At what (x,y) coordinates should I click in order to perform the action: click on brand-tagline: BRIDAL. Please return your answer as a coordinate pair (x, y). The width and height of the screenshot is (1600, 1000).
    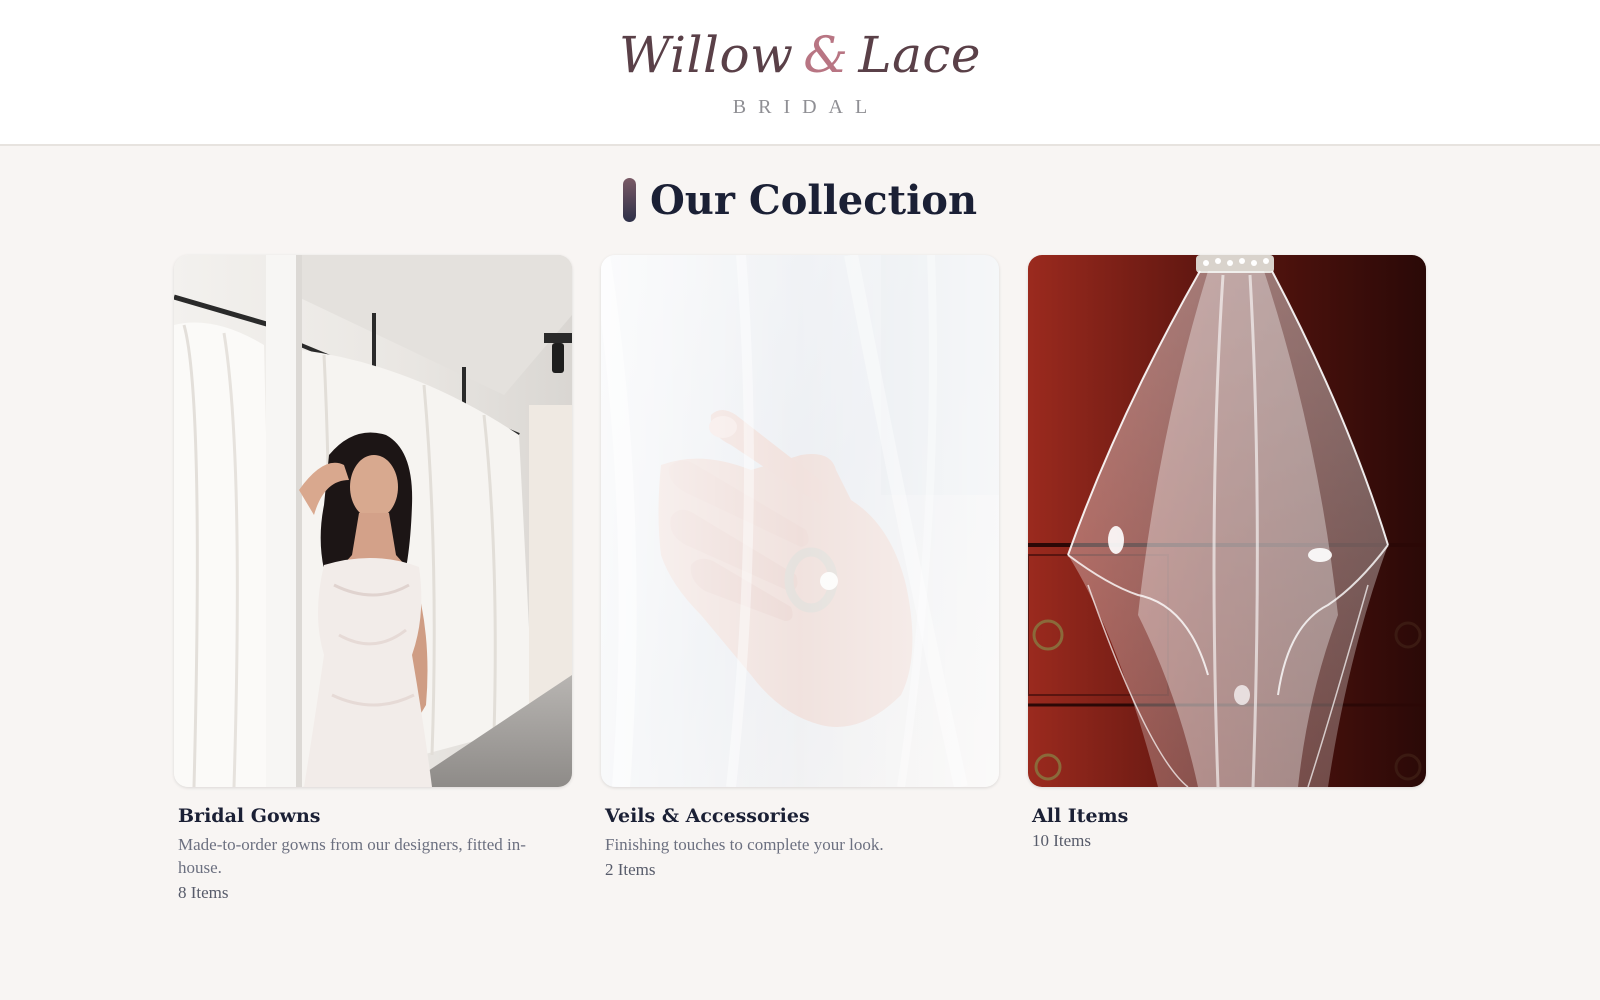
    Looking at the image, I should click on (806, 107).